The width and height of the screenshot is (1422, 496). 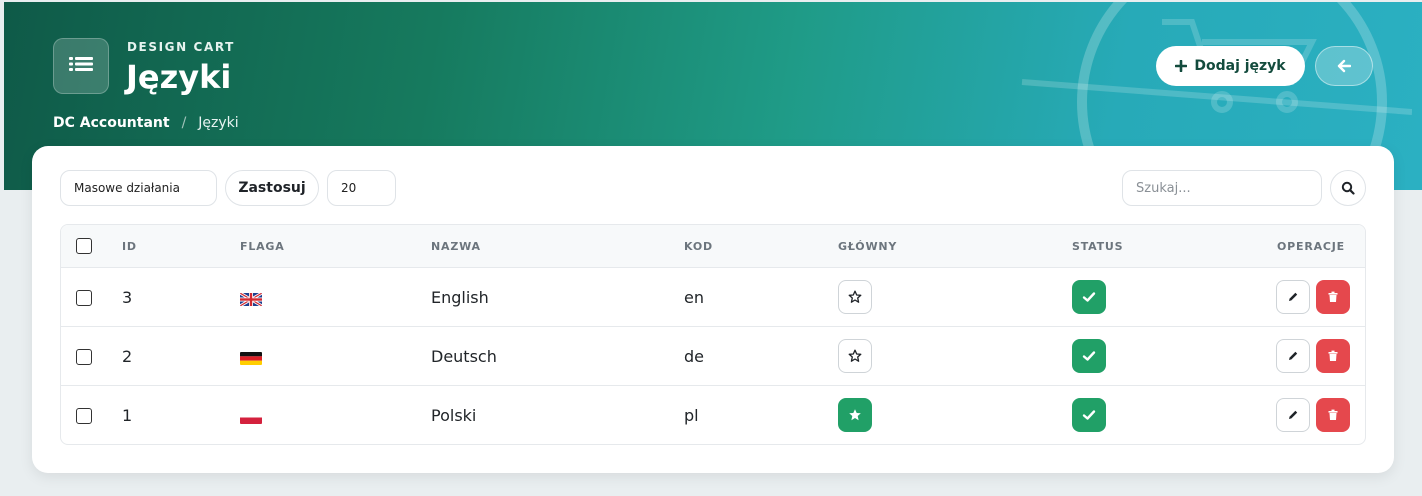 I want to click on search-input, so click(x=1222, y=188).